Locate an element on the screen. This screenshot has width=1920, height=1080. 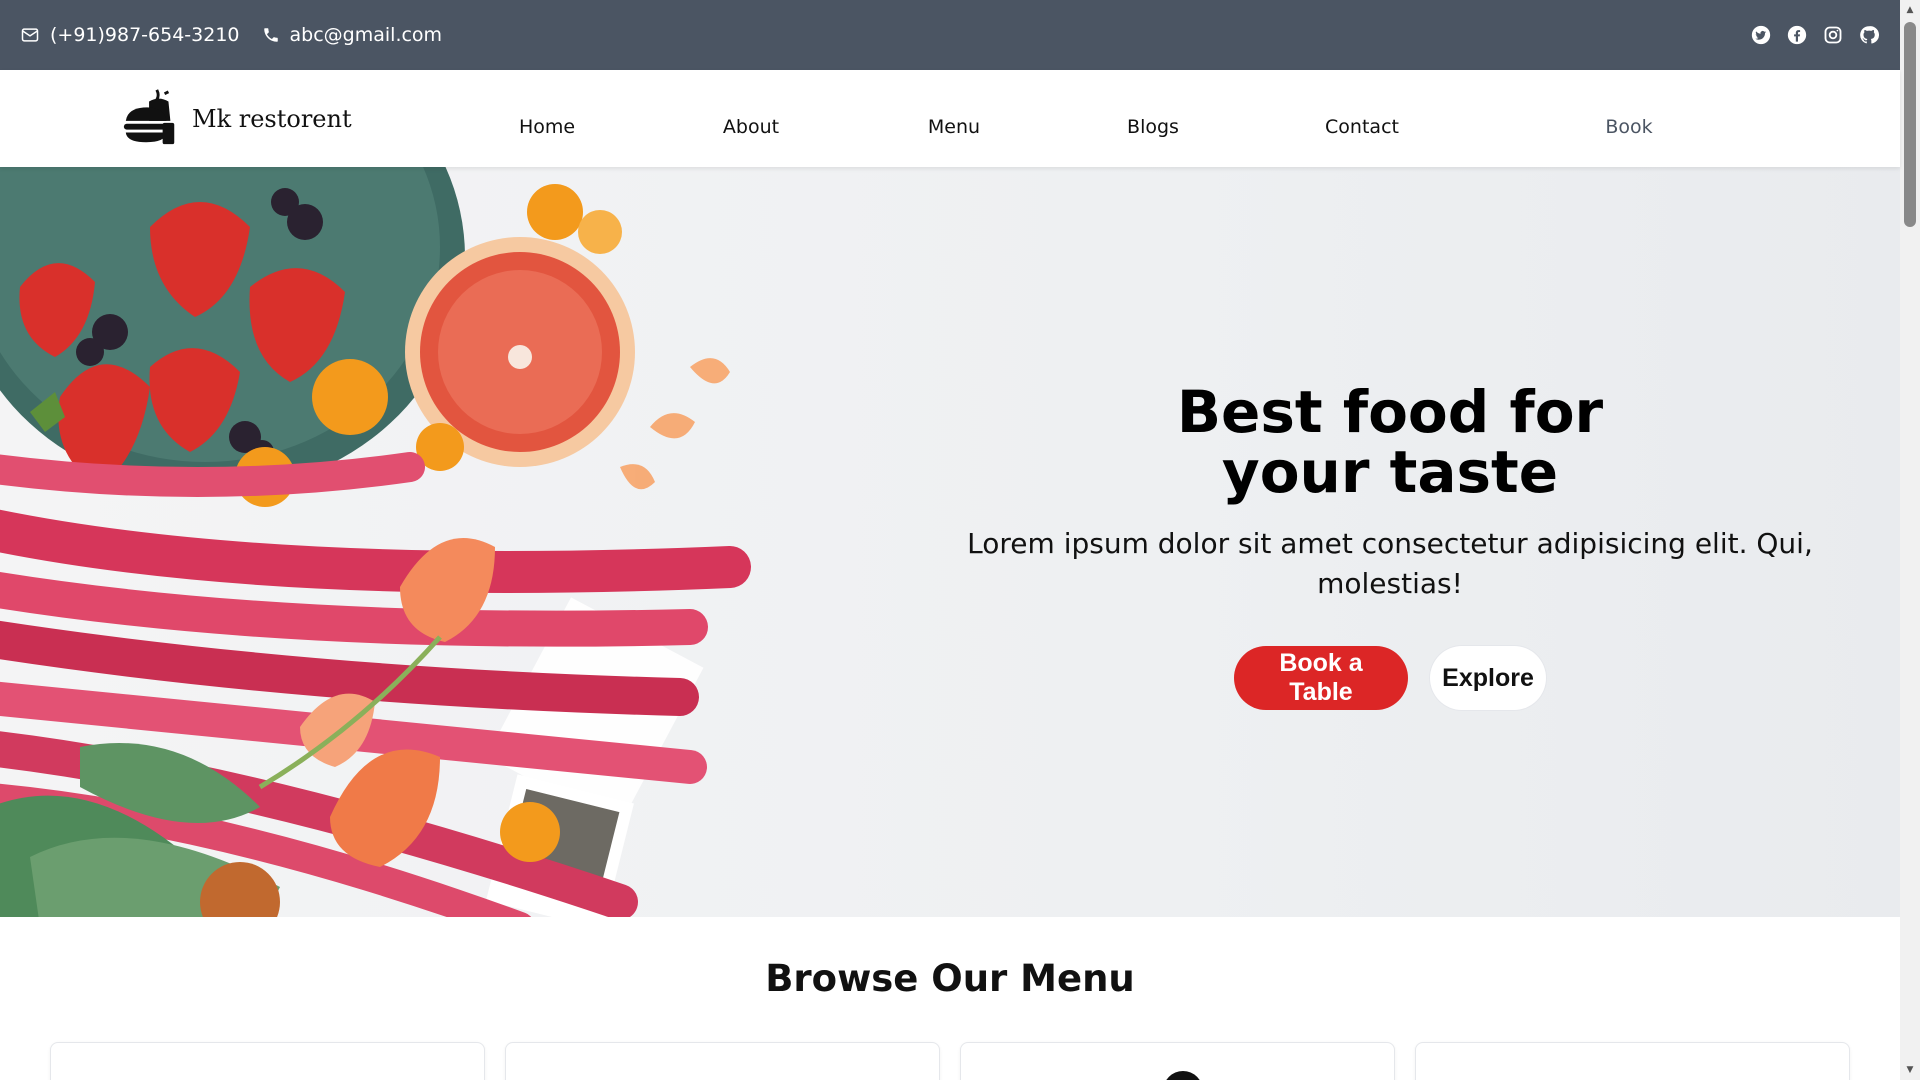
contact-info: (+91)987-654-3210 abc@gmail.com is located at coordinates (231, 35).